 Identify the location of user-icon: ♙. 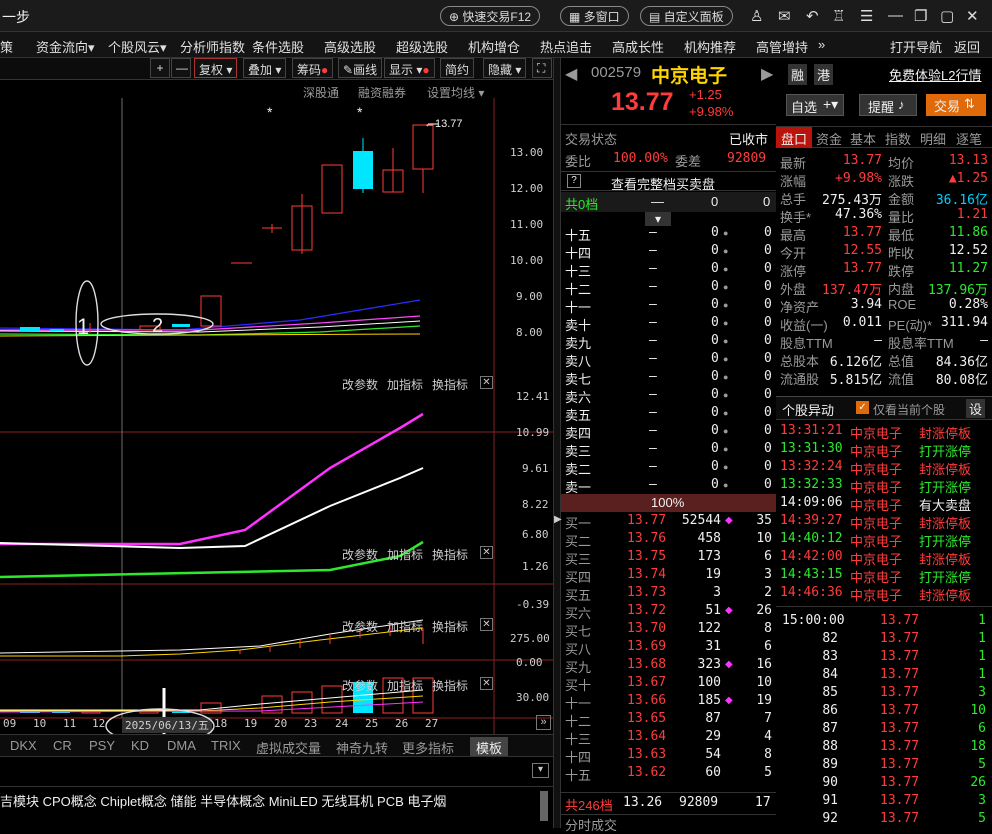
(756, 16).